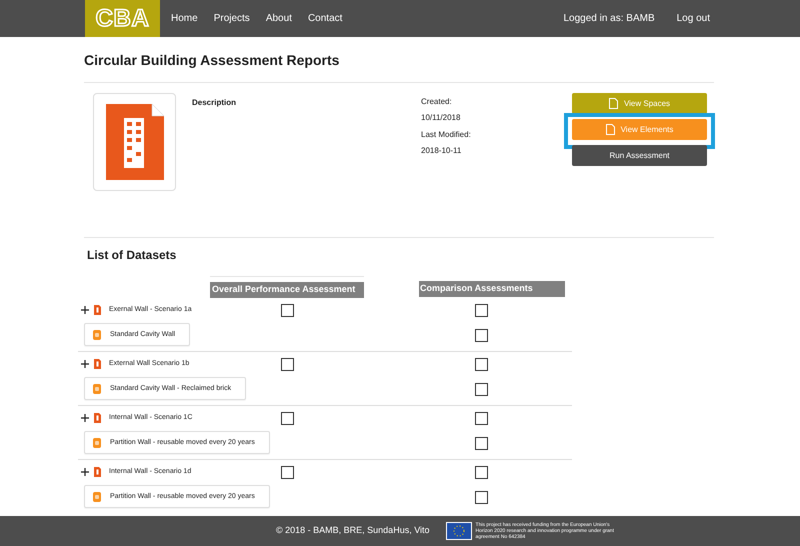 The height and width of the screenshot is (546, 800). What do you see at coordinates (459, 531) in the screenshot?
I see `flag-icon` at bounding box center [459, 531].